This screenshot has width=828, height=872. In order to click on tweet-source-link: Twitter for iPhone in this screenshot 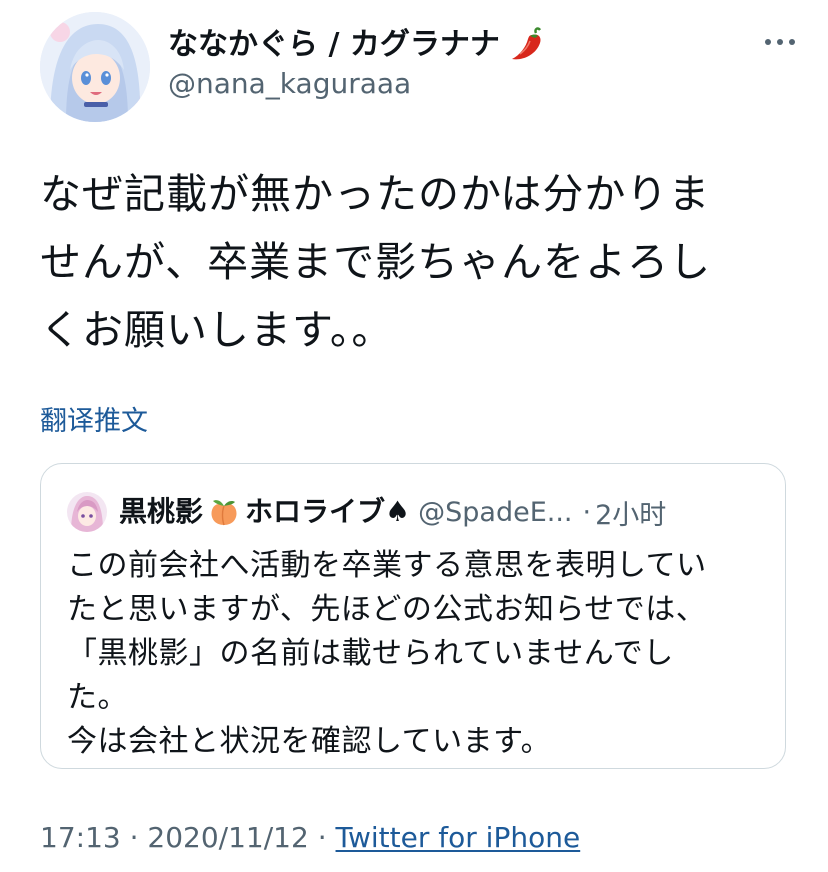, I will do `click(458, 837)`.